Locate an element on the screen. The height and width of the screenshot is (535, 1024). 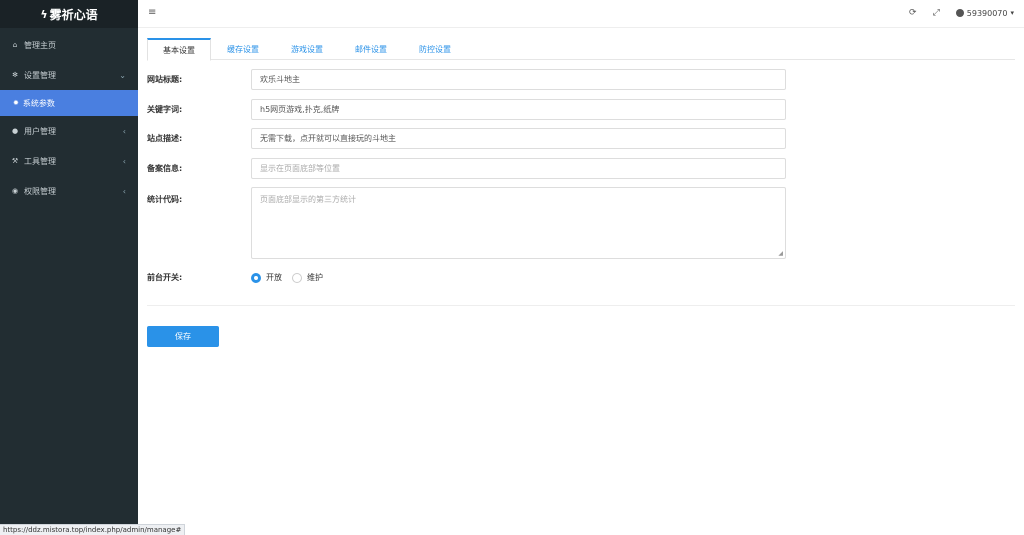
brand: ϟ 雾祈心语 is located at coordinates (69, 14).